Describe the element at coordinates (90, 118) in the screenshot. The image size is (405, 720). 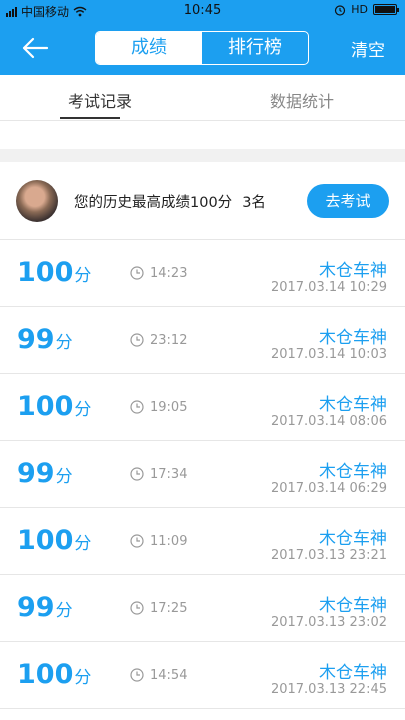
I see `active-tab-indicator` at that location.